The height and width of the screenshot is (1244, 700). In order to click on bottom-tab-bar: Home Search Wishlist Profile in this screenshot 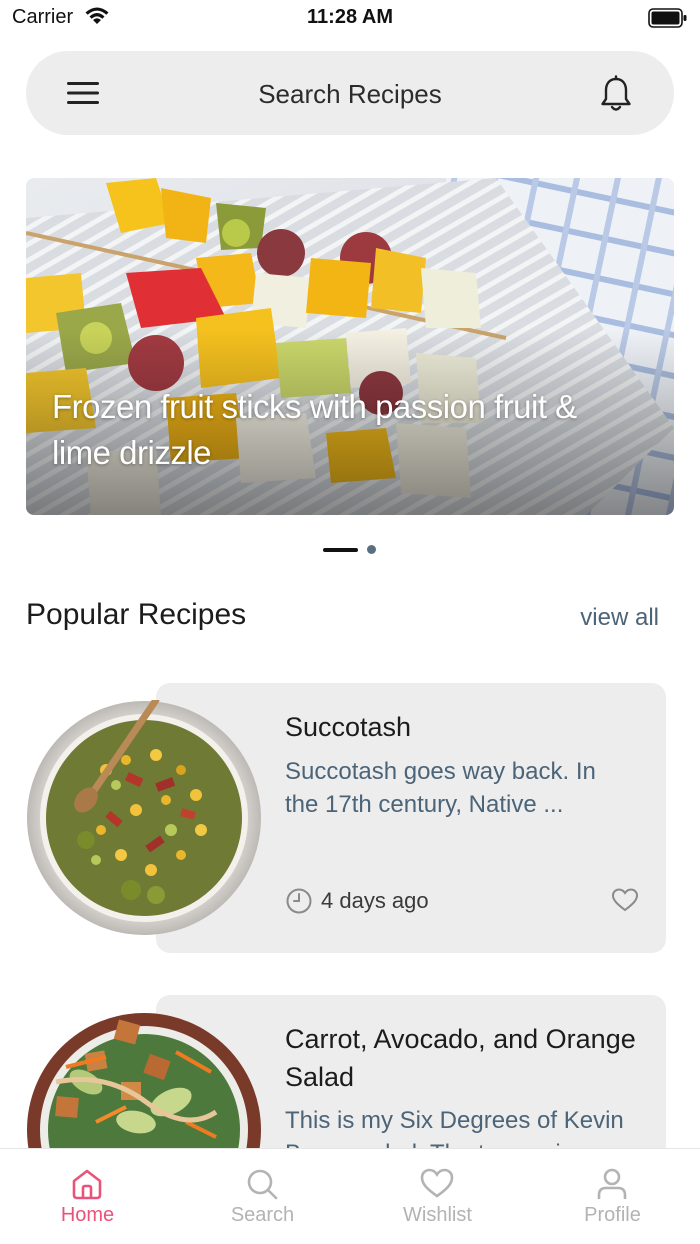, I will do `click(350, 1196)`.